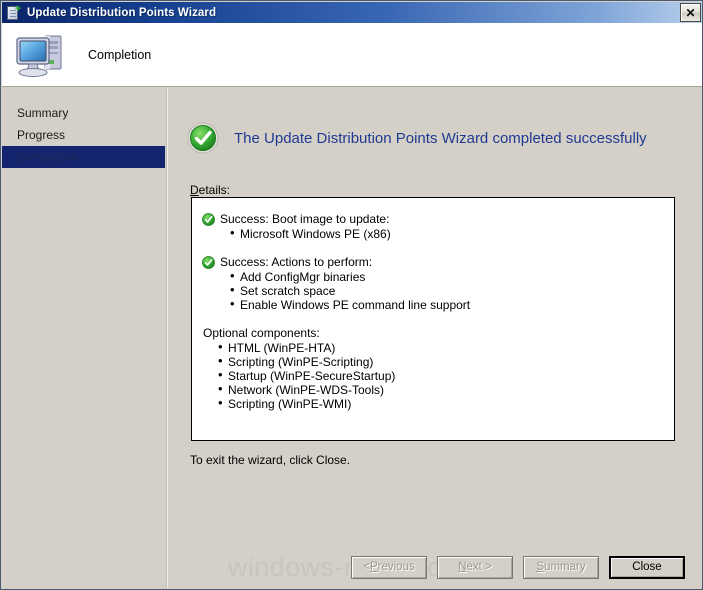 The height and width of the screenshot is (590, 703). Describe the element at coordinates (441, 375) in the screenshot. I see `list-item: Startup (WinPE-SecureStartup)` at that location.